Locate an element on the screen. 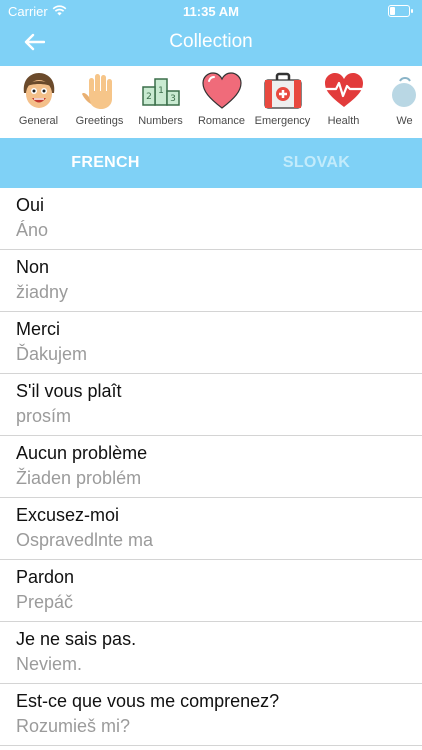 The width and height of the screenshot is (422, 750). battery-icon is located at coordinates (400, 11).